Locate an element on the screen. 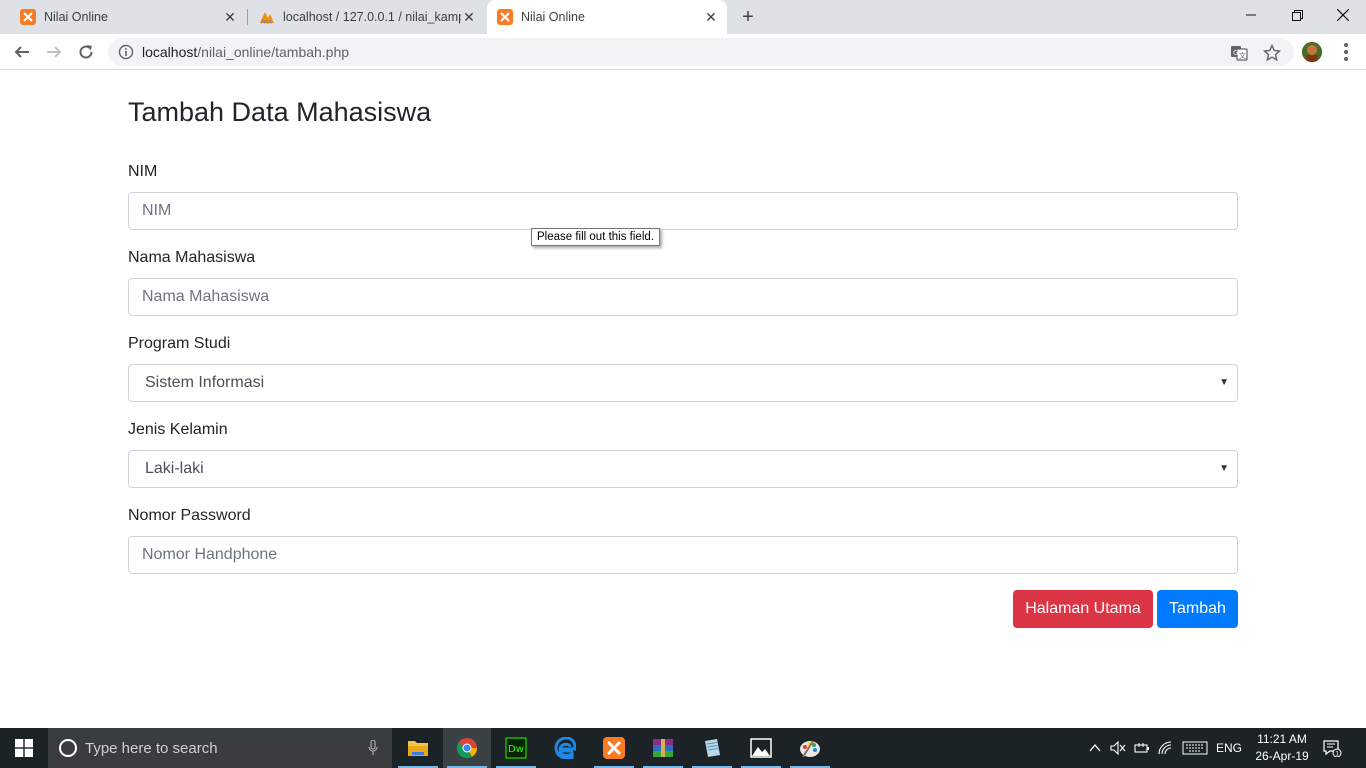  svg-text: Dw is located at coordinates (516, 749).